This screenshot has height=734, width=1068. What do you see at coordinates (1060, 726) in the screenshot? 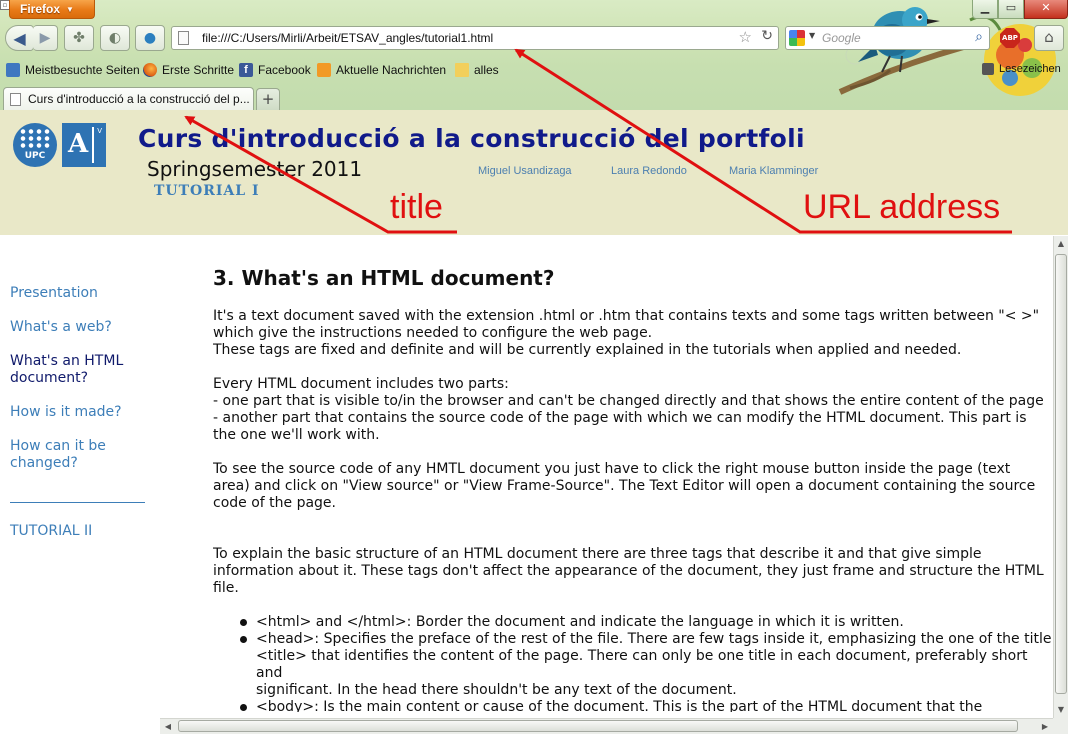
I see `scrollbar-corner` at bounding box center [1060, 726].